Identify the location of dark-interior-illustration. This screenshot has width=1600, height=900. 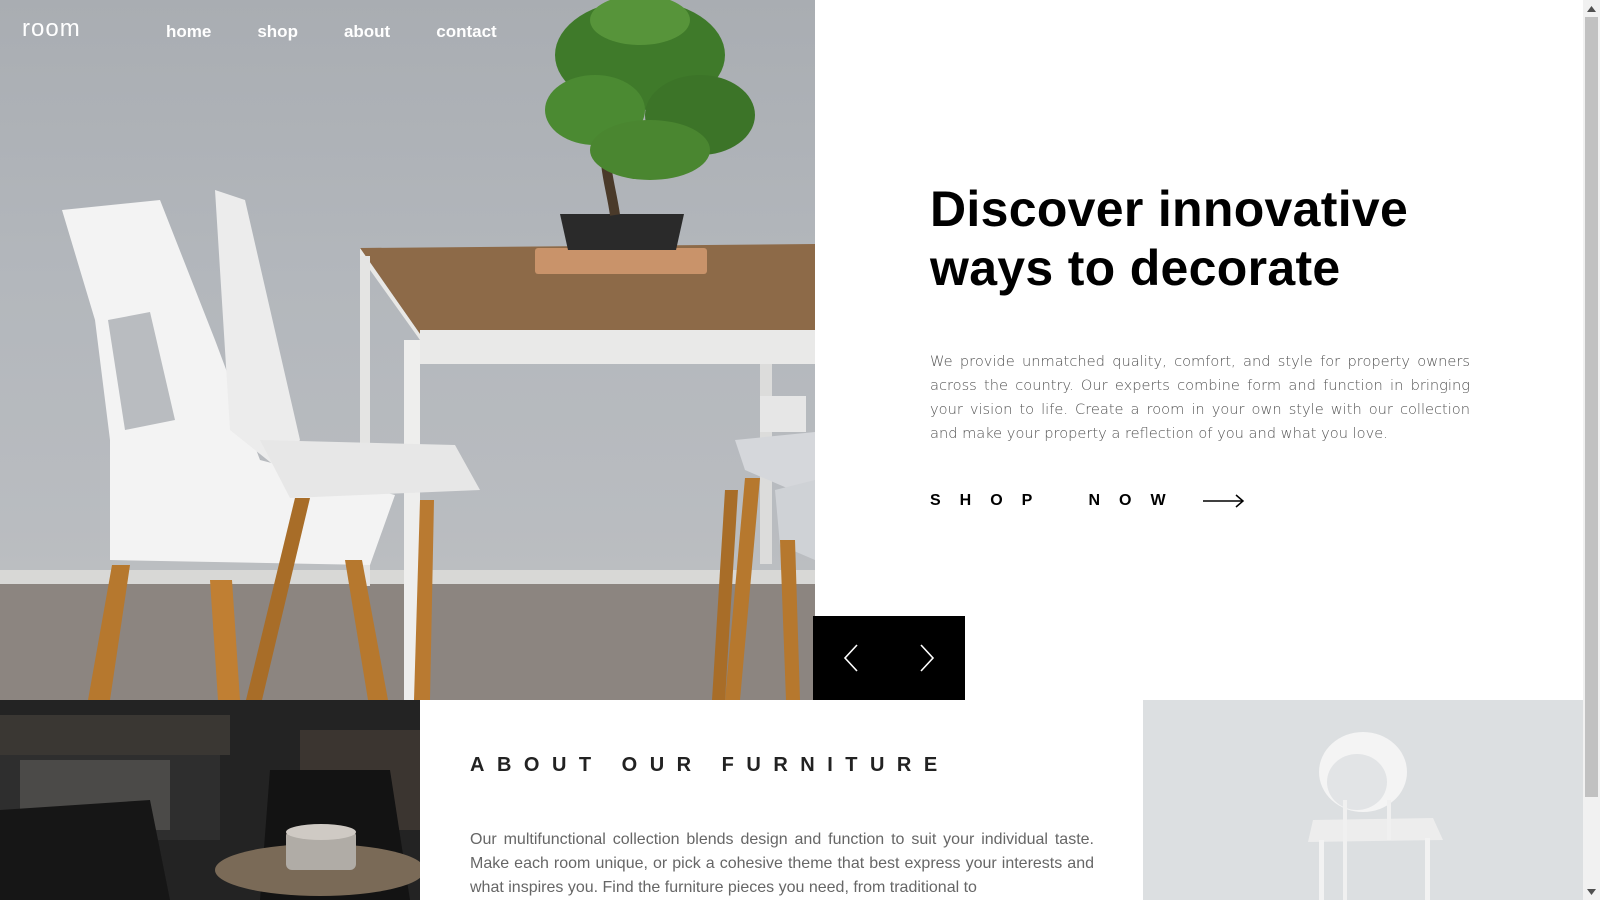
(210, 800).